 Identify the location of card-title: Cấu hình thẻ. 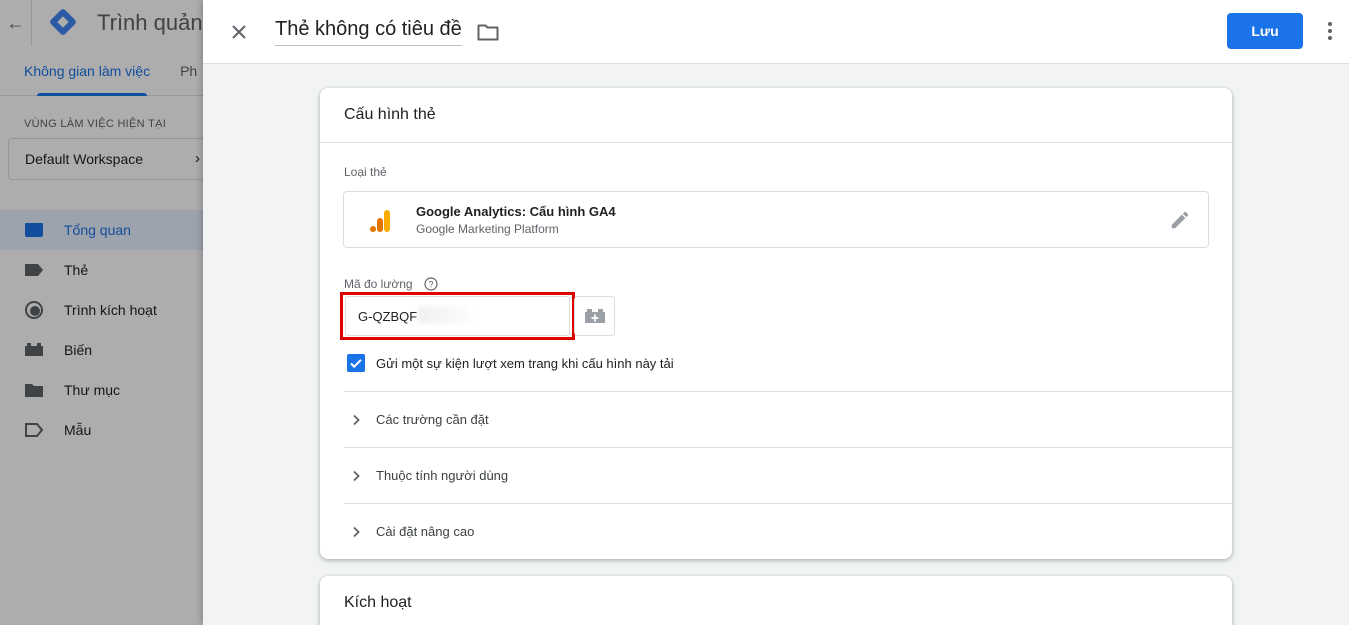
(776, 115).